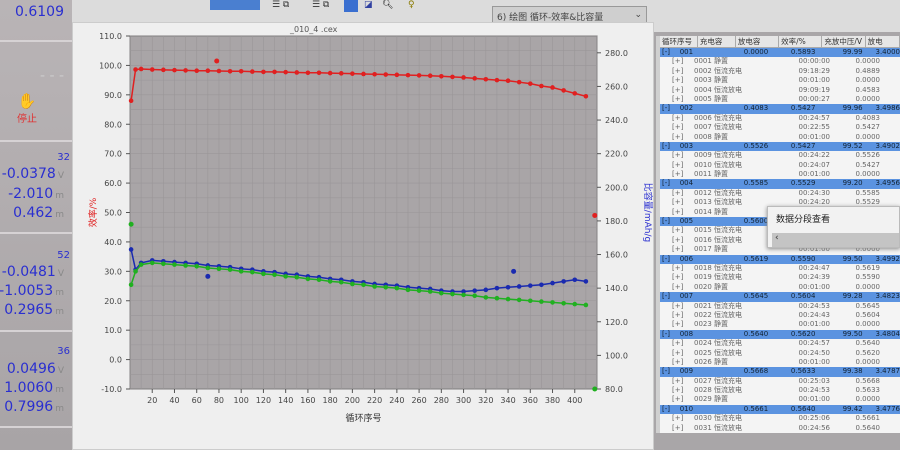 The height and width of the screenshot is (450, 900). I want to click on column-header: 效率/%, so click(801, 41).